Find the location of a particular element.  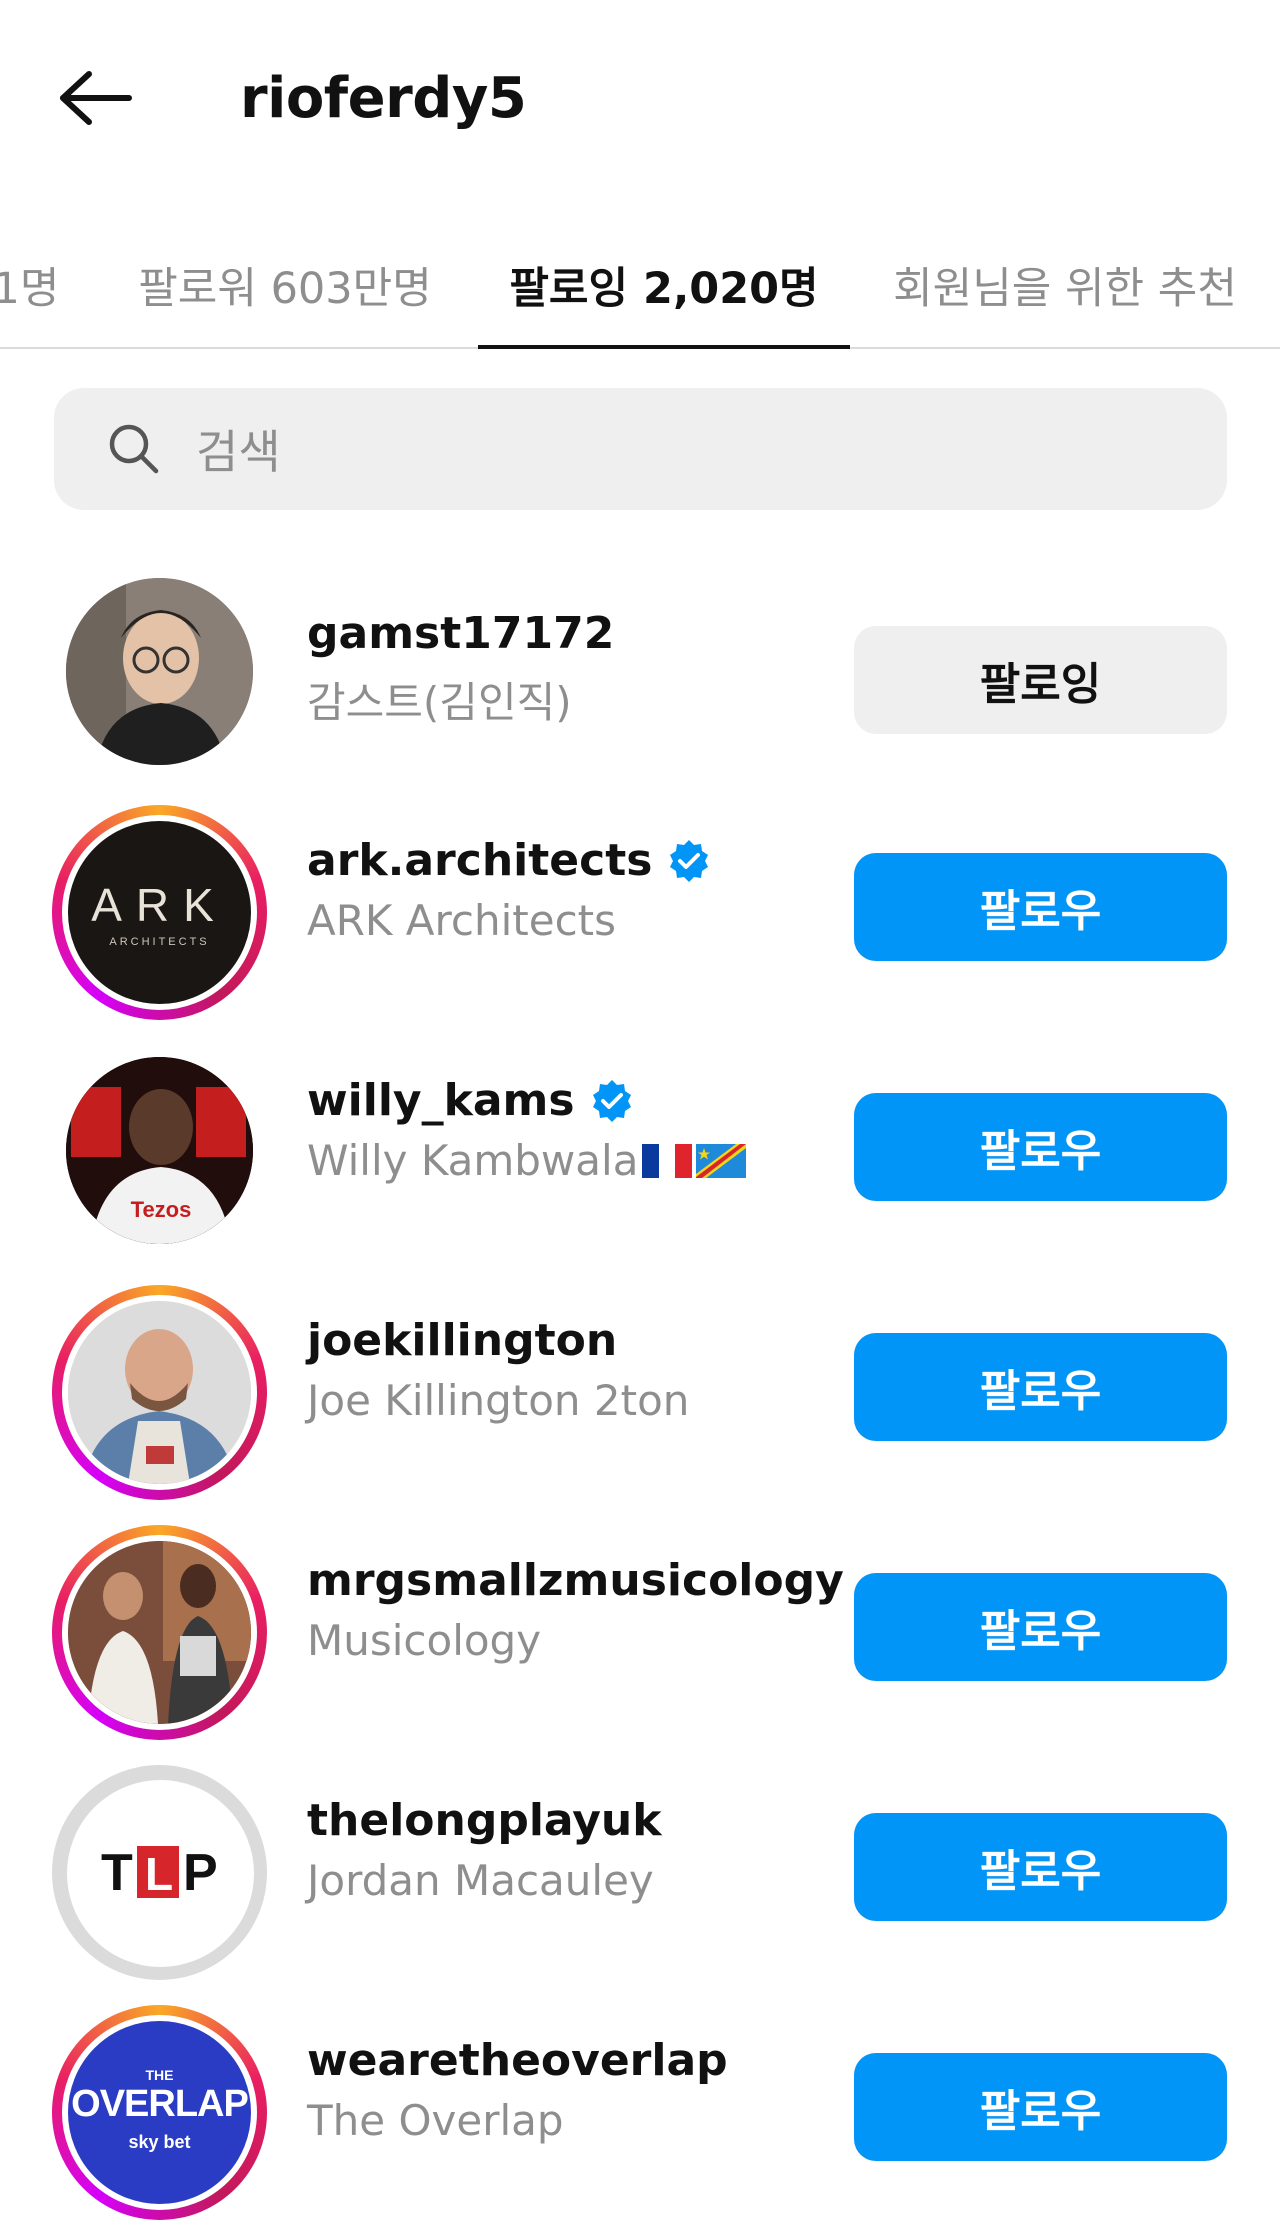

arrow-left-icon is located at coordinates (96, 98).